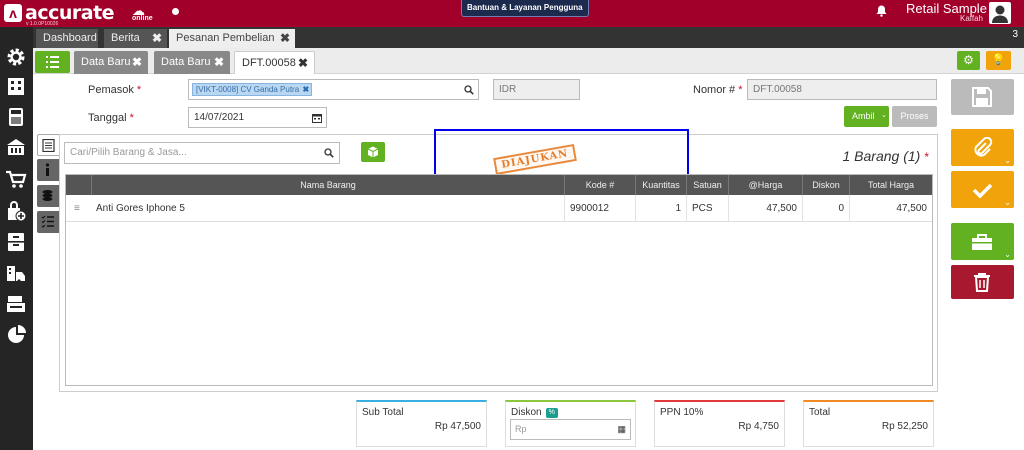 This screenshot has height=450, width=1024. What do you see at coordinates (16, 117) in the screenshot?
I see `calculator-icon` at bounding box center [16, 117].